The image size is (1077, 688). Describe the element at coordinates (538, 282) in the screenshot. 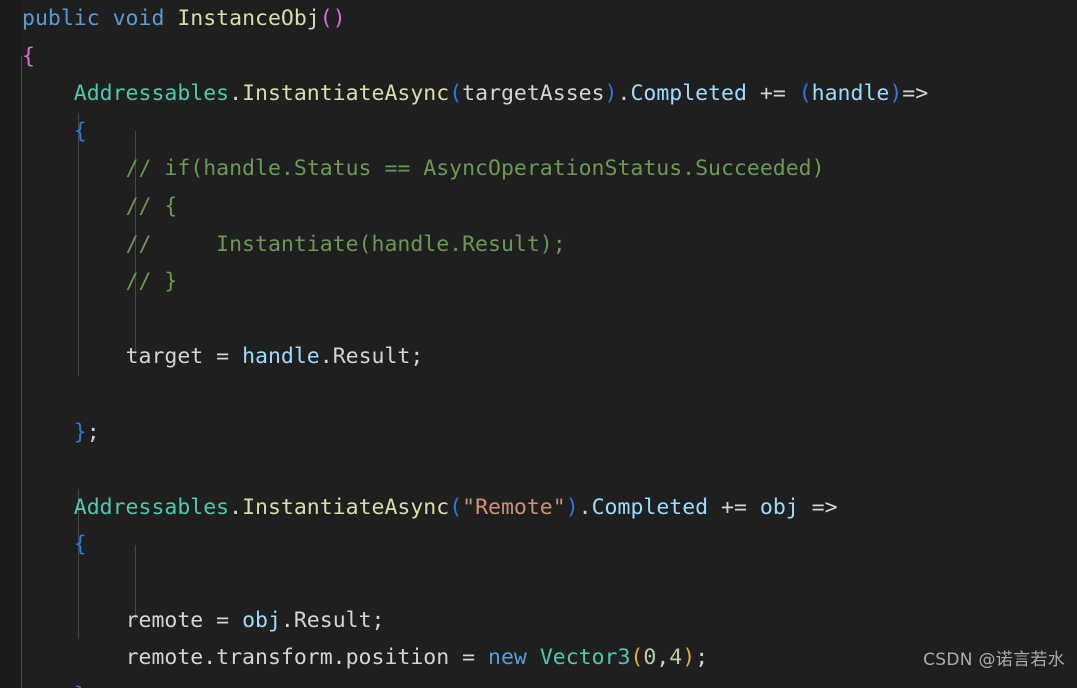

I see `code-line: // }` at that location.